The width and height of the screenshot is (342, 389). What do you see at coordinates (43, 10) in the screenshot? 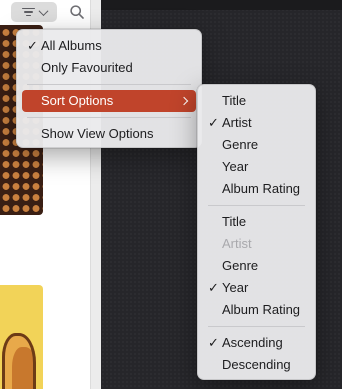
I see `chevron-down-icon` at bounding box center [43, 10].